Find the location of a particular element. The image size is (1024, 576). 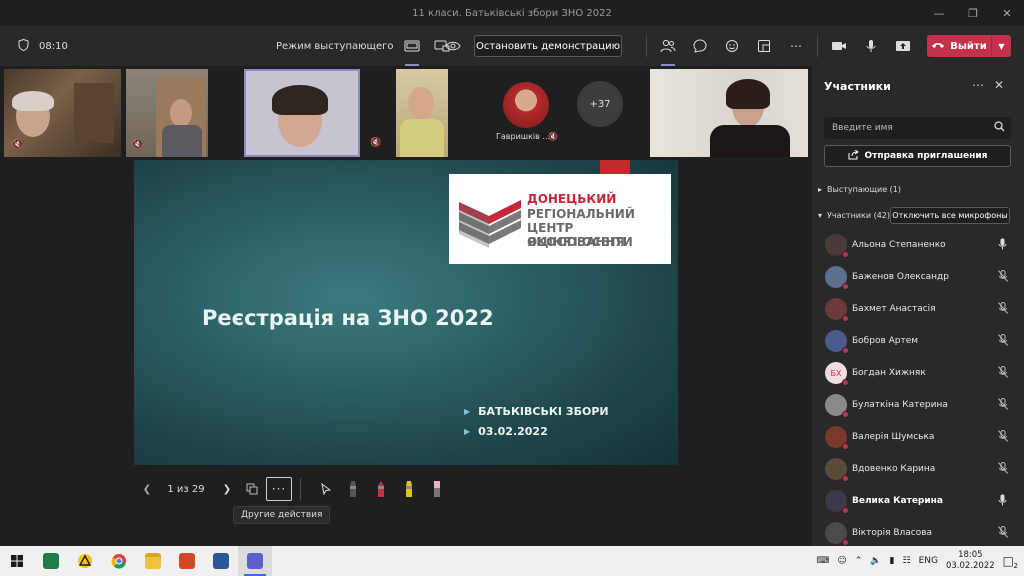

speaker-icon: 🔈 is located at coordinates (875, 561).